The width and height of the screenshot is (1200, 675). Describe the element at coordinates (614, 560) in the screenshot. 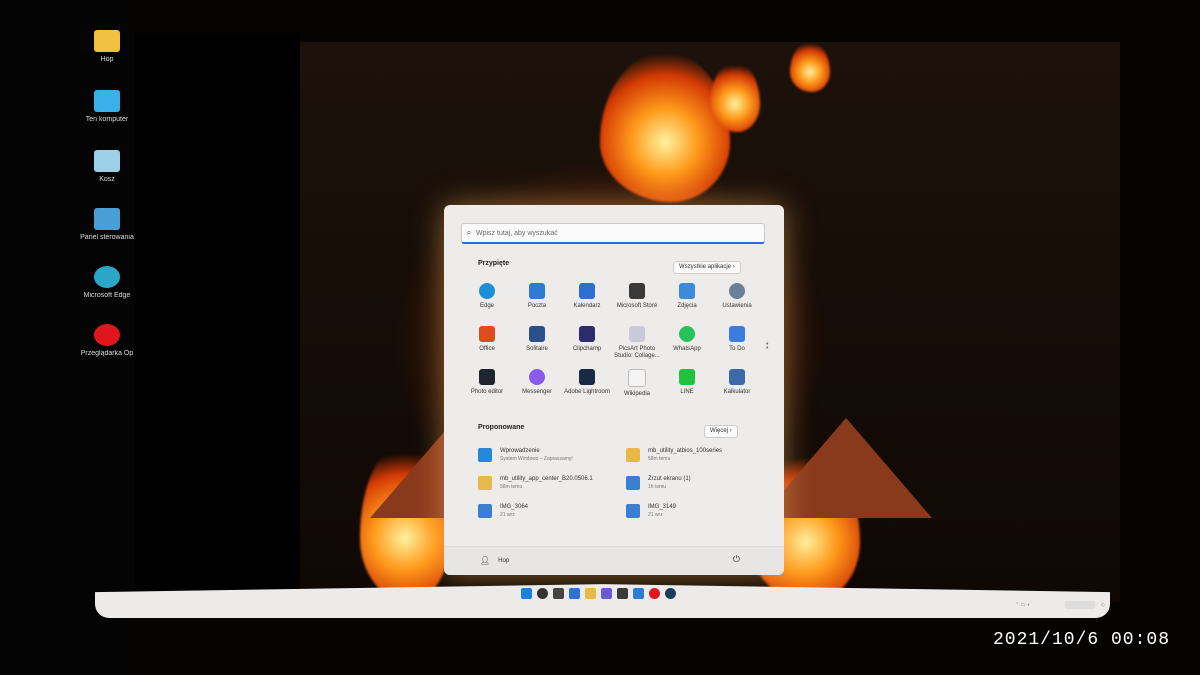

I see `start-footer: 👤︎ Hop ⏻` at that location.